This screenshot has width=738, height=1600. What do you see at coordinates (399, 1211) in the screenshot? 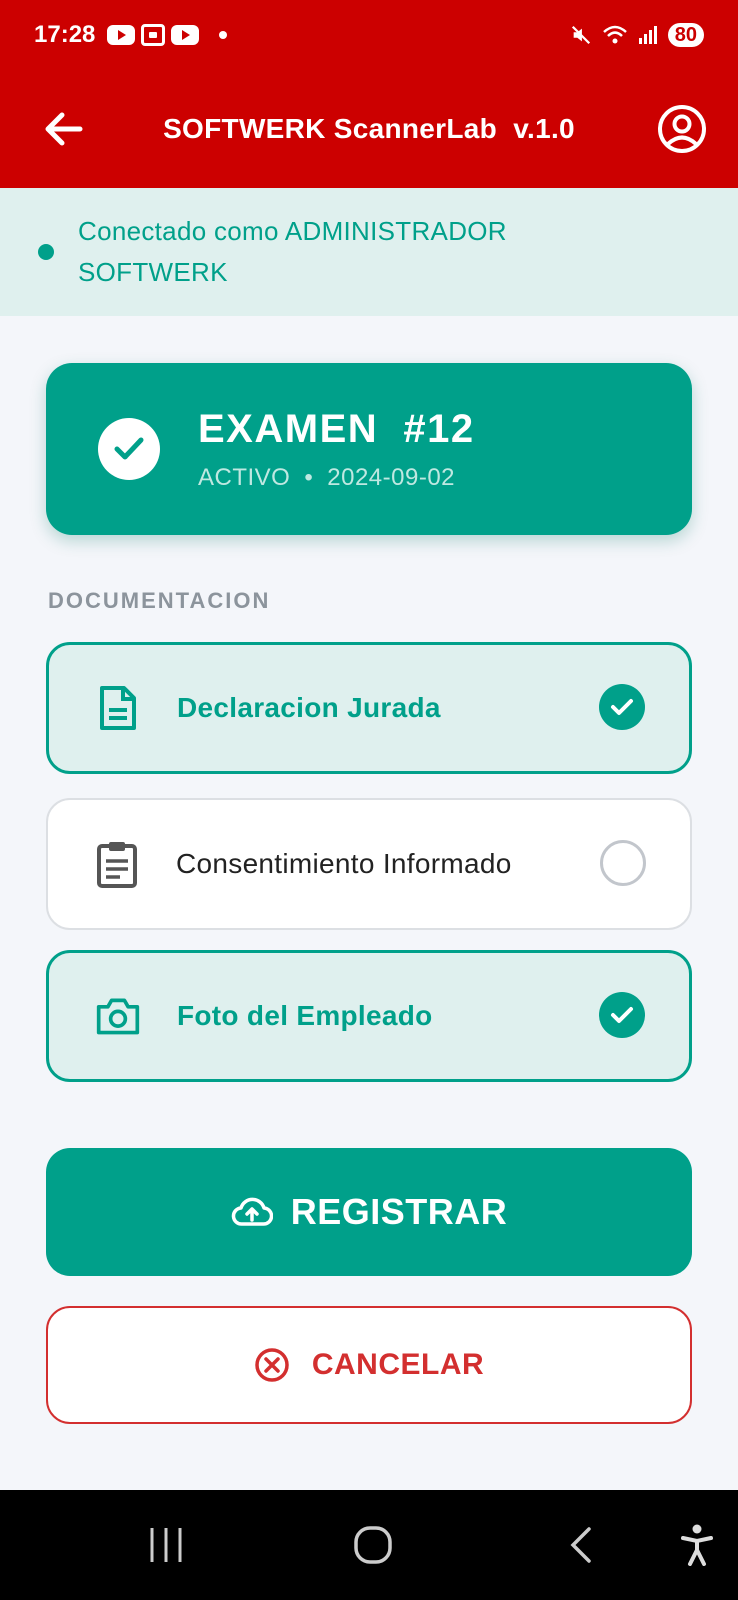
I see `register-button-label: REGISTRAR` at bounding box center [399, 1211].